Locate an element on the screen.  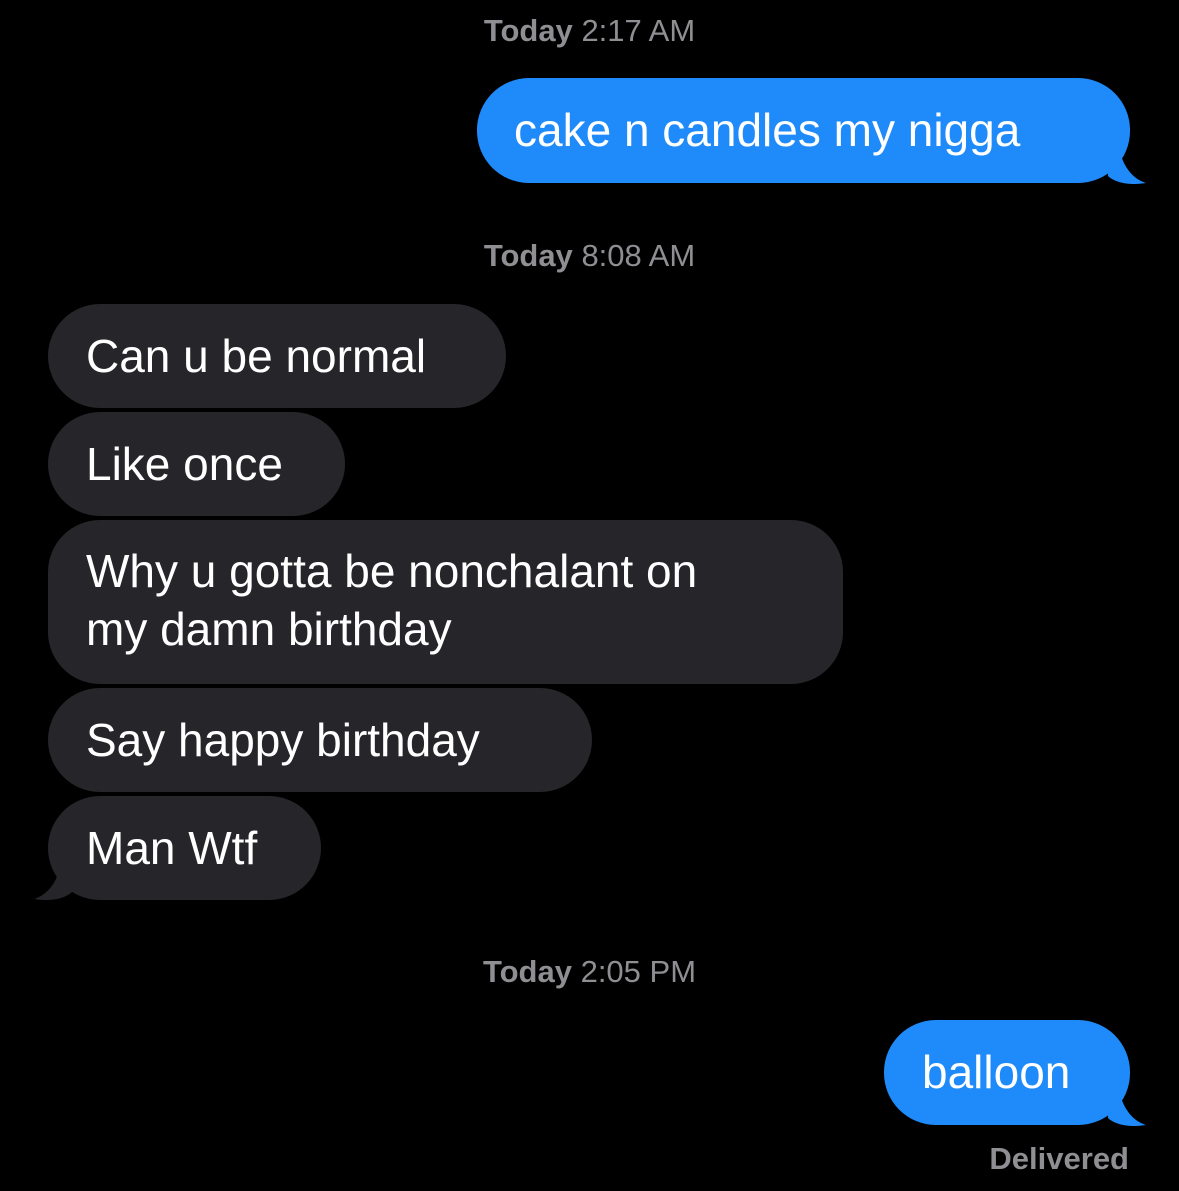
incoming-message: Can u be normal is located at coordinates (277, 356).